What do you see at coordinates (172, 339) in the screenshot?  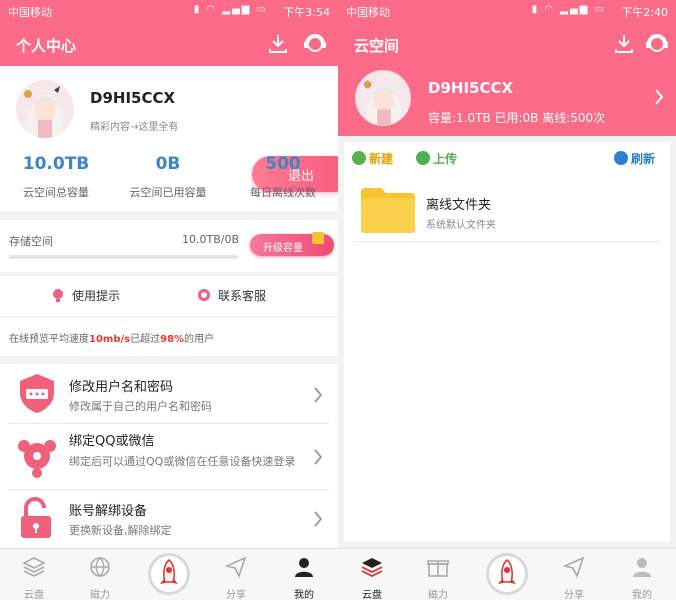 I see `speed-percent: 98%` at bounding box center [172, 339].